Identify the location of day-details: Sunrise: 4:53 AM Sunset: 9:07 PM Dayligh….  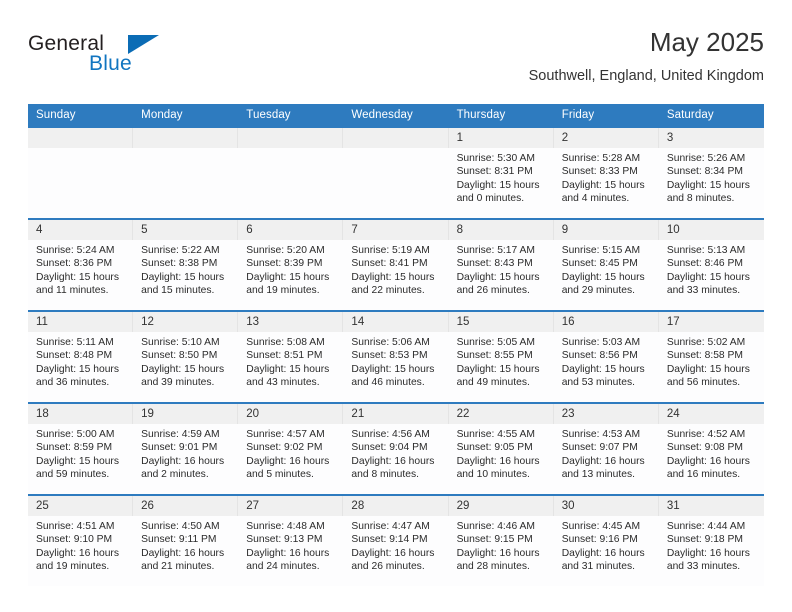
(606, 453).